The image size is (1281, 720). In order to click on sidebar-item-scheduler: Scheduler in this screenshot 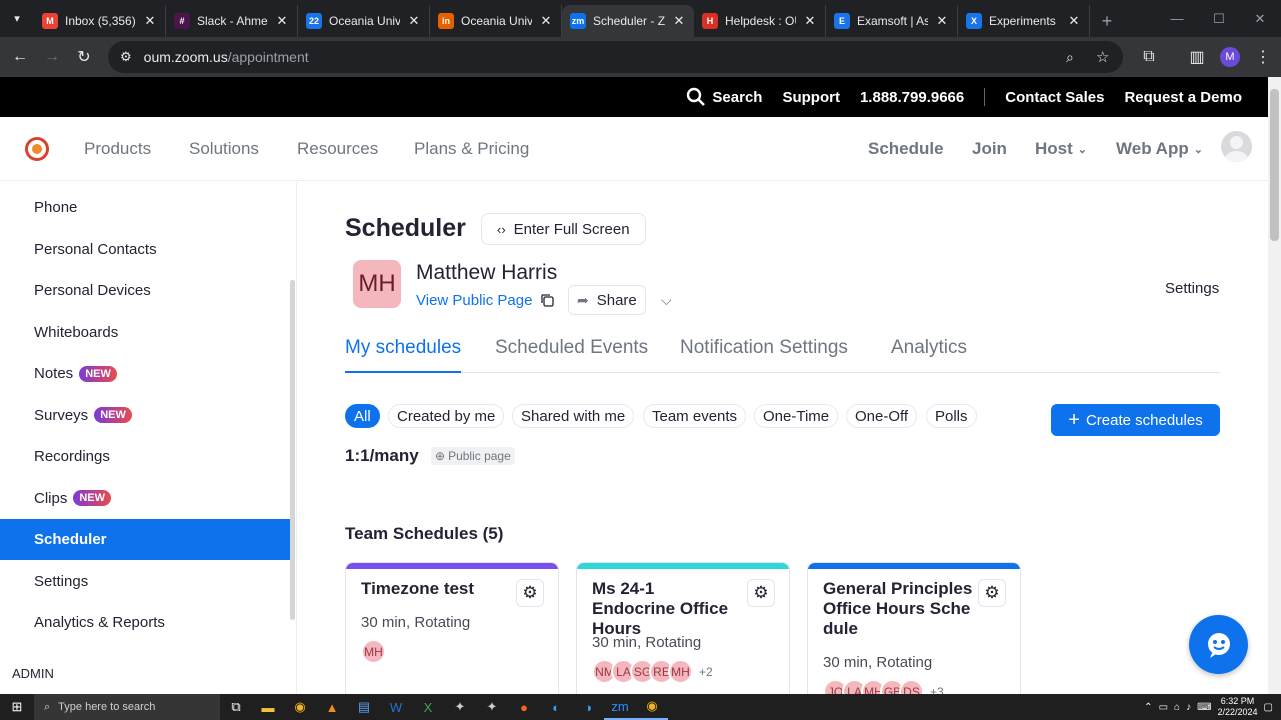, I will do `click(146, 539)`.